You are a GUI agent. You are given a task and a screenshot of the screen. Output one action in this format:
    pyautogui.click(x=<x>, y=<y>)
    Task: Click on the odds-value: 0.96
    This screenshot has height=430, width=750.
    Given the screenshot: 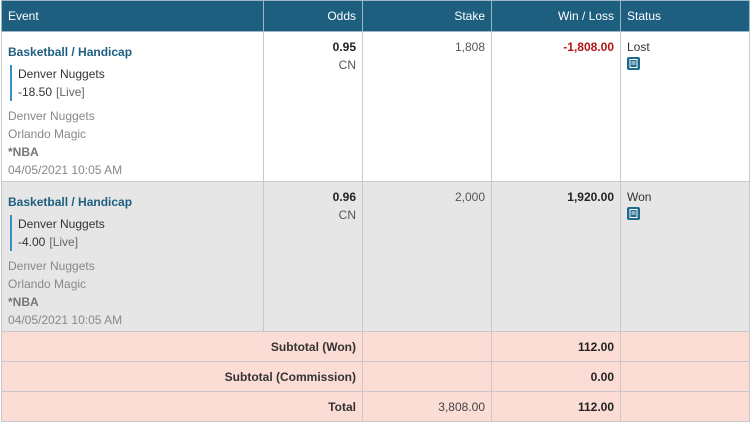 What is the action you would take?
    pyautogui.click(x=344, y=197)
    